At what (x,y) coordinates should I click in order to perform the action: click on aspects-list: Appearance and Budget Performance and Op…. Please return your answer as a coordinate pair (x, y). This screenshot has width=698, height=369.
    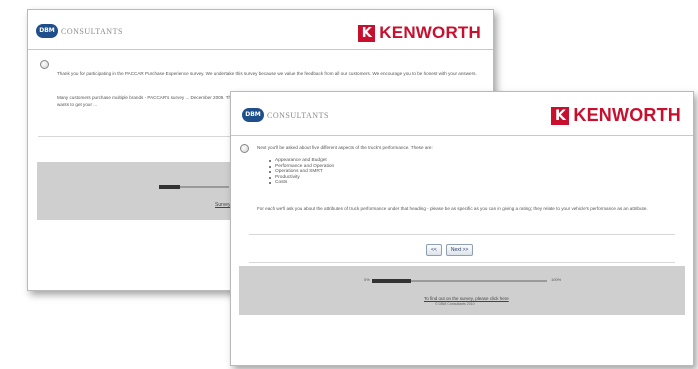
    Looking at the image, I should click on (301, 172).